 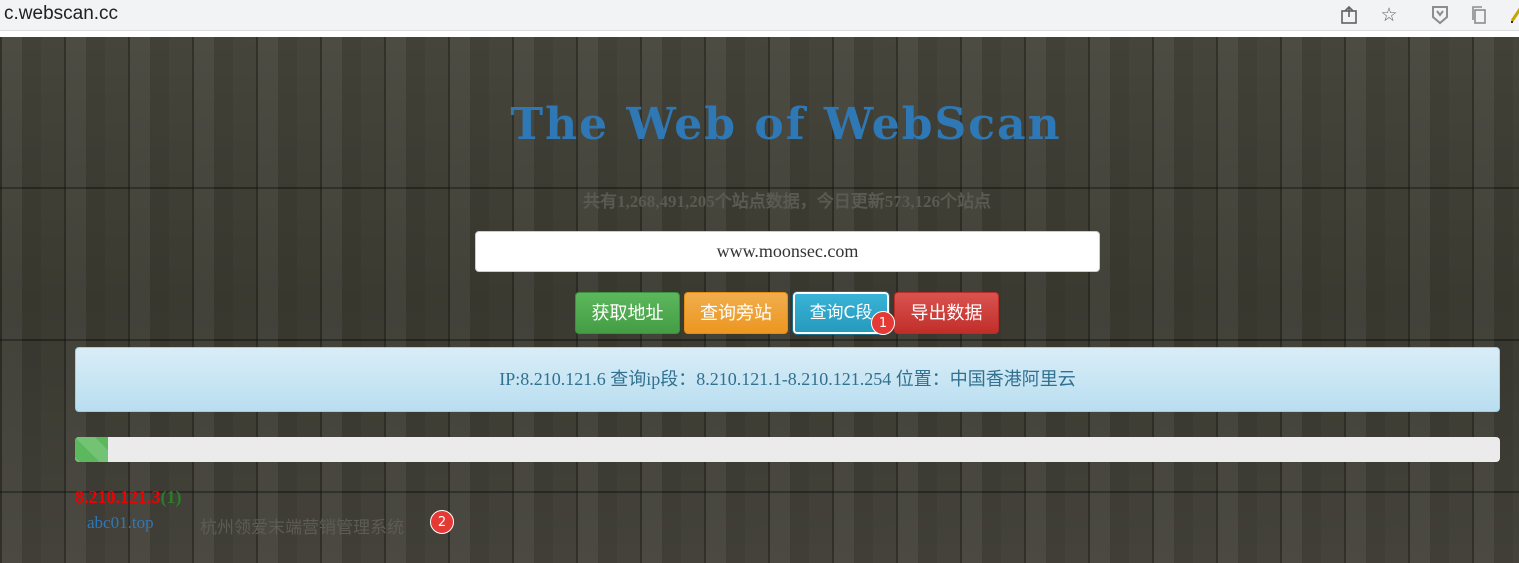 I want to click on step-badge-1: 1, so click(x=883, y=323).